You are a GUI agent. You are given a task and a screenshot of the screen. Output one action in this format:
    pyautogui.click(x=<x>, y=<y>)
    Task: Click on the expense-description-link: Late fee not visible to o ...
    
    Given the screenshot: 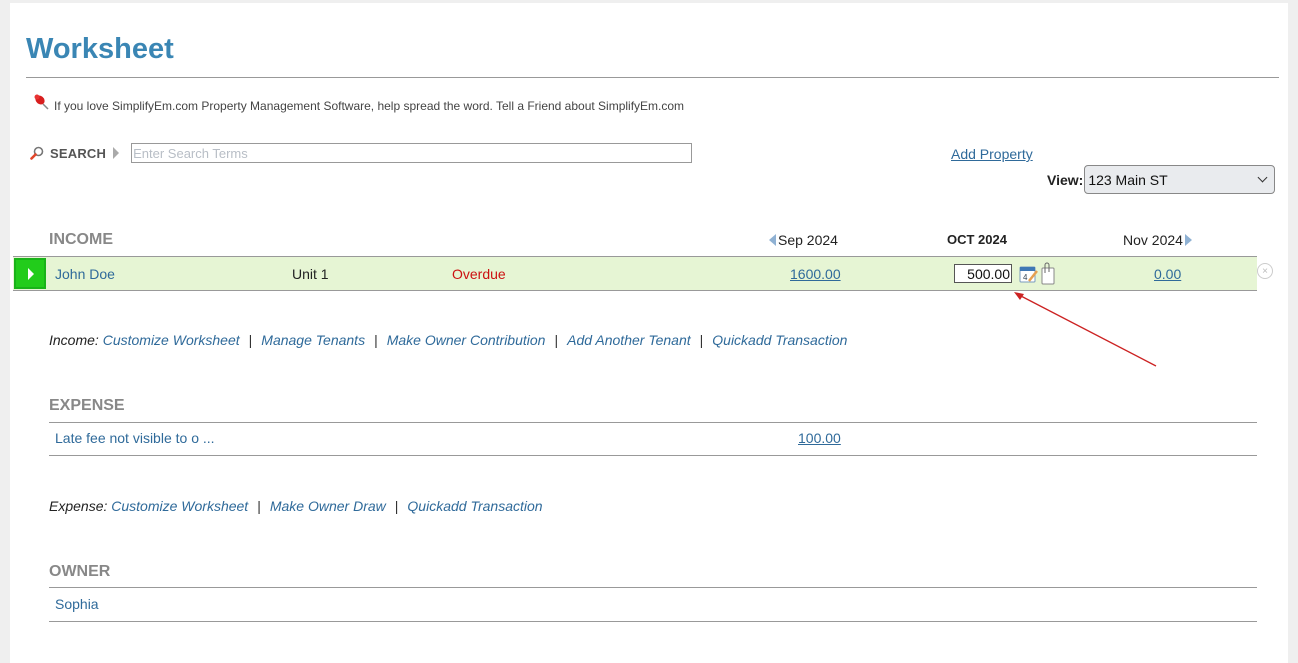 What is the action you would take?
    pyautogui.click(x=135, y=438)
    